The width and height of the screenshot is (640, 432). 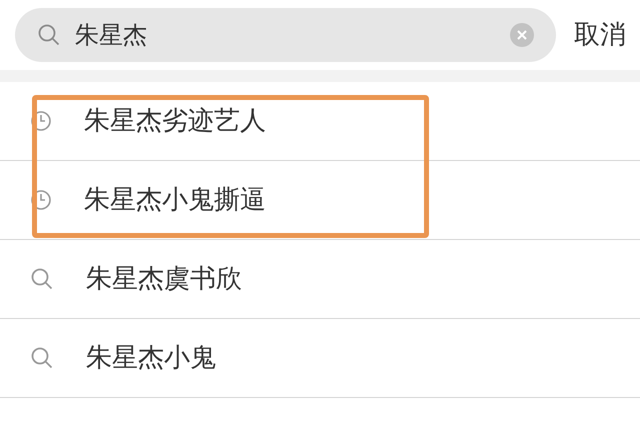 I want to click on suggestion-text: 朱星杰小鬼撕逼, so click(x=175, y=200).